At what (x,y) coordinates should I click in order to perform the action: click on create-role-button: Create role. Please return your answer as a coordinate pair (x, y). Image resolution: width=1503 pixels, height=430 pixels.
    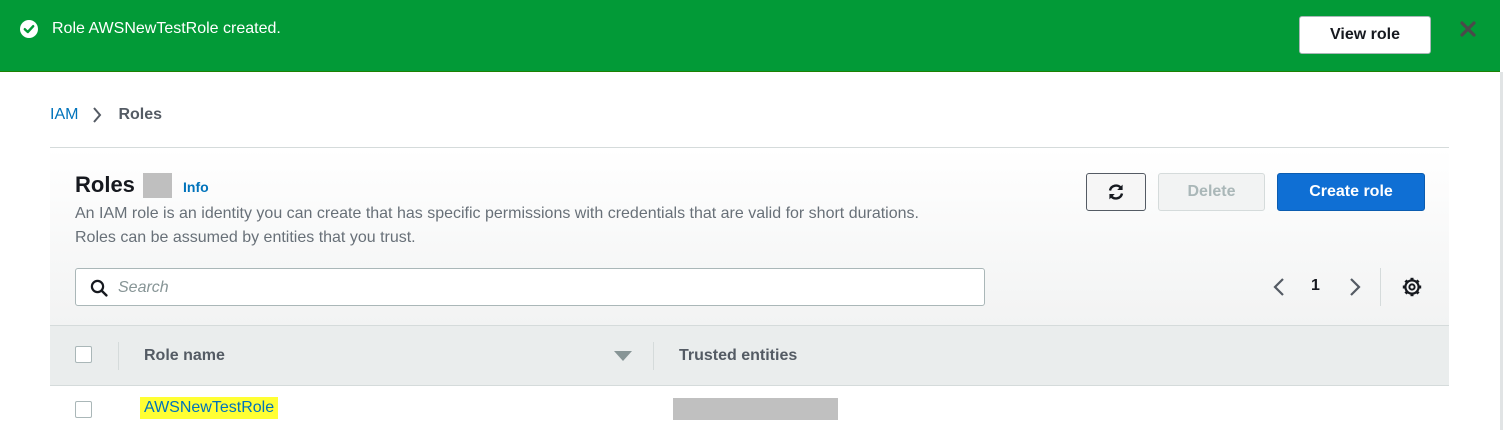
    Looking at the image, I should click on (1351, 192).